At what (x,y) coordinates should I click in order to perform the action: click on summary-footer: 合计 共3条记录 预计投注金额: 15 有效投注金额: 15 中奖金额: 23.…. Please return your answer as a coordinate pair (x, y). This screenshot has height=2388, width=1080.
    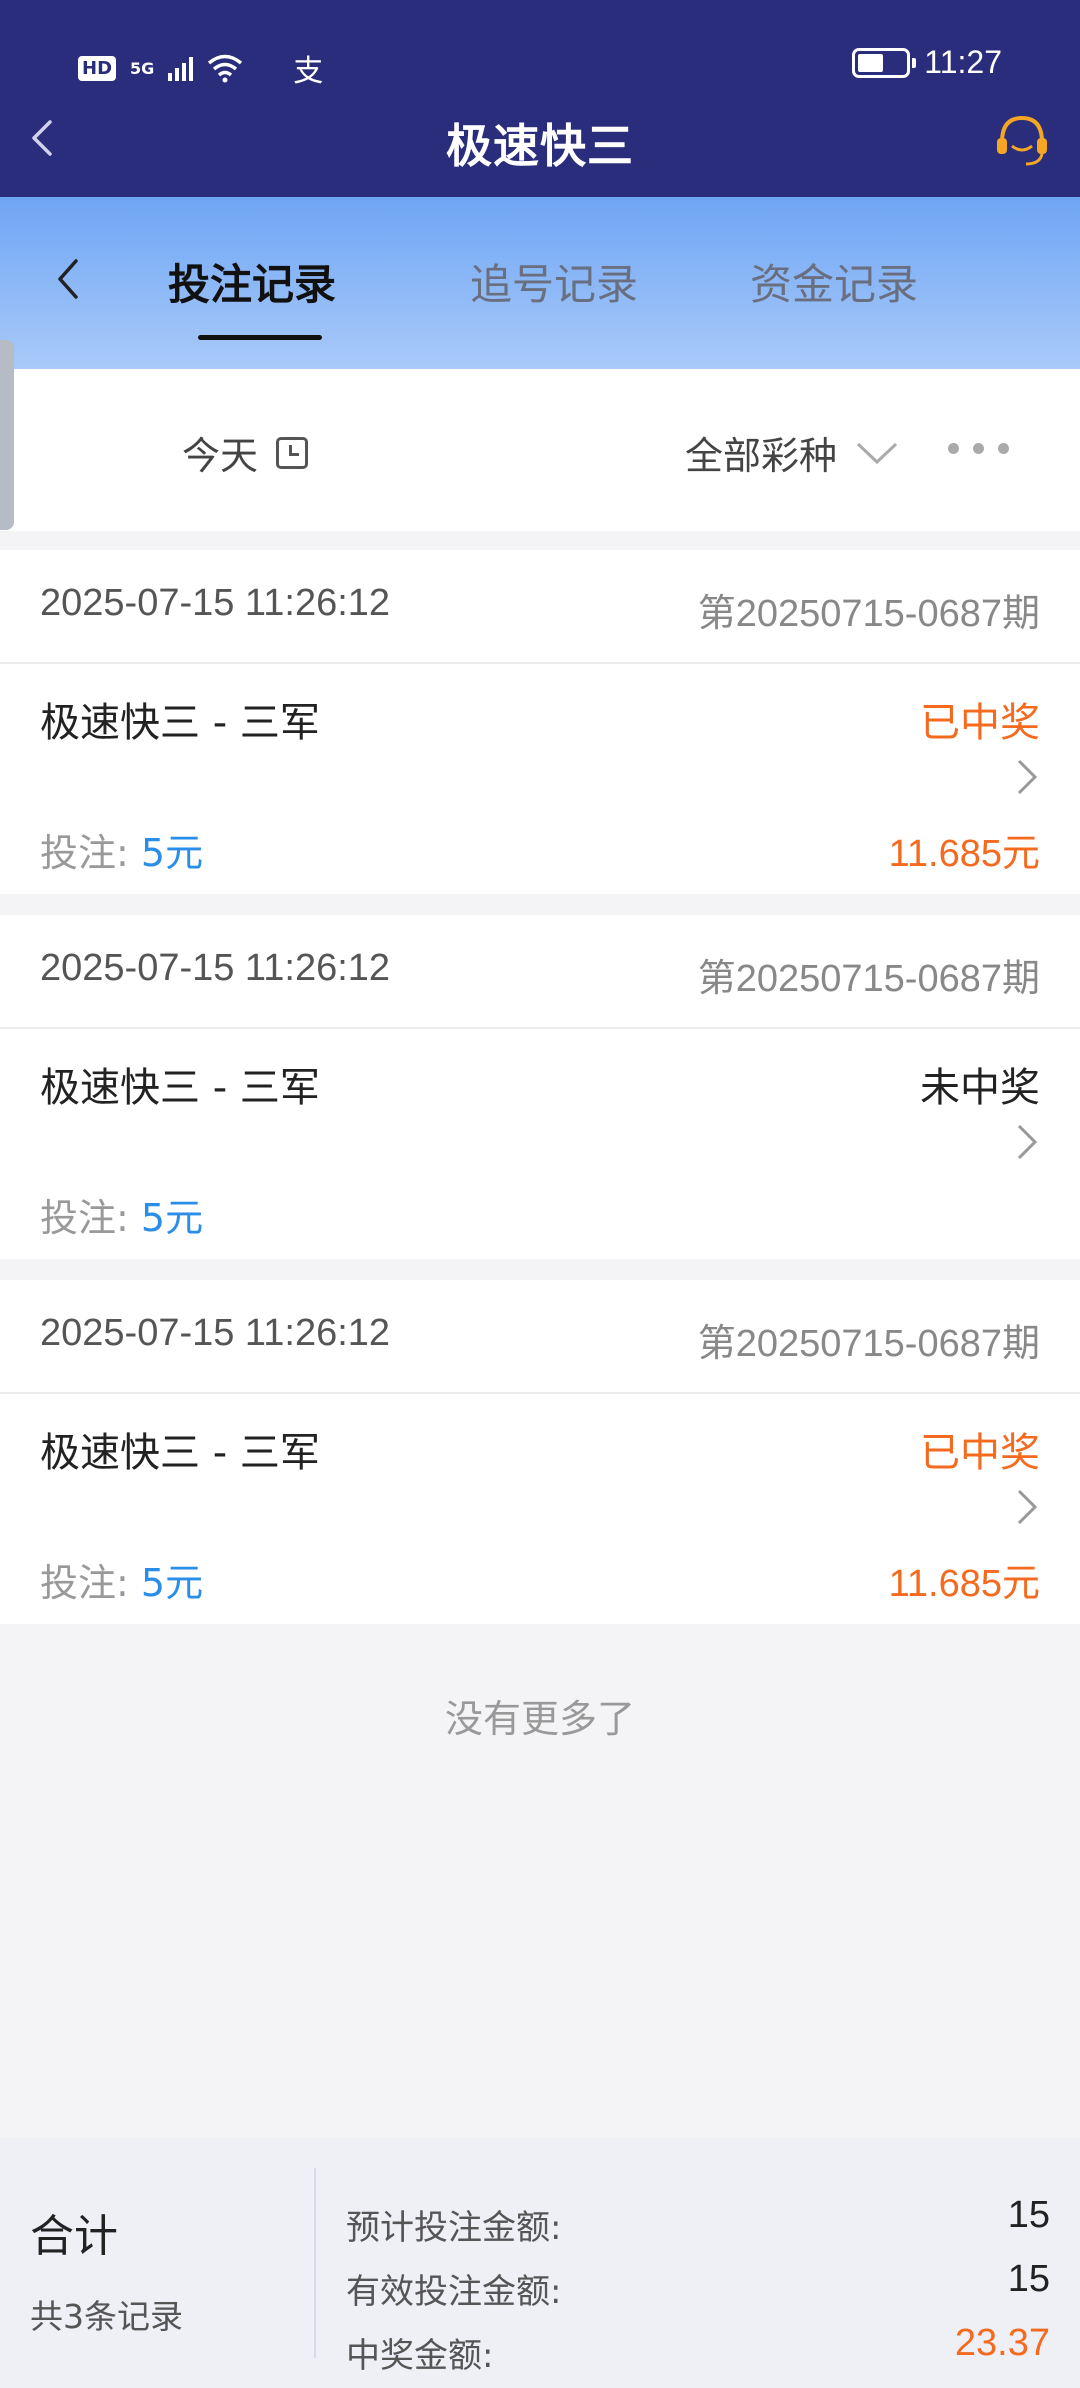
    Looking at the image, I should click on (540, 2263).